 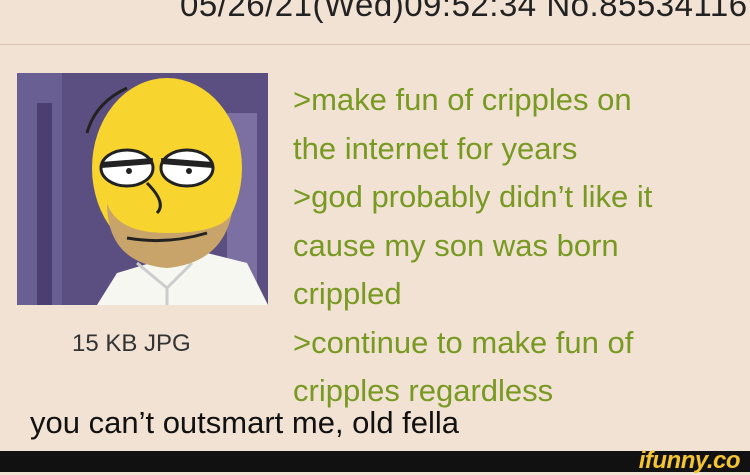 I want to click on greentext-line: >continue to make fun of, so click(x=463, y=342).